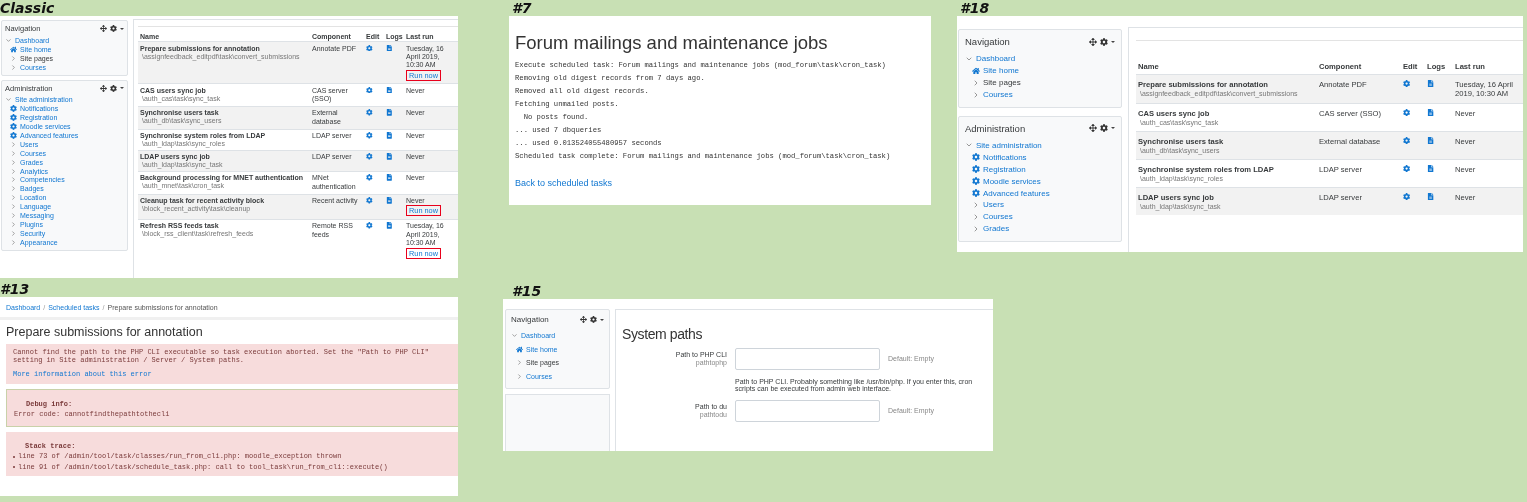 This screenshot has height=502, width=1527. I want to click on nav-item: Users, so click(988, 205).